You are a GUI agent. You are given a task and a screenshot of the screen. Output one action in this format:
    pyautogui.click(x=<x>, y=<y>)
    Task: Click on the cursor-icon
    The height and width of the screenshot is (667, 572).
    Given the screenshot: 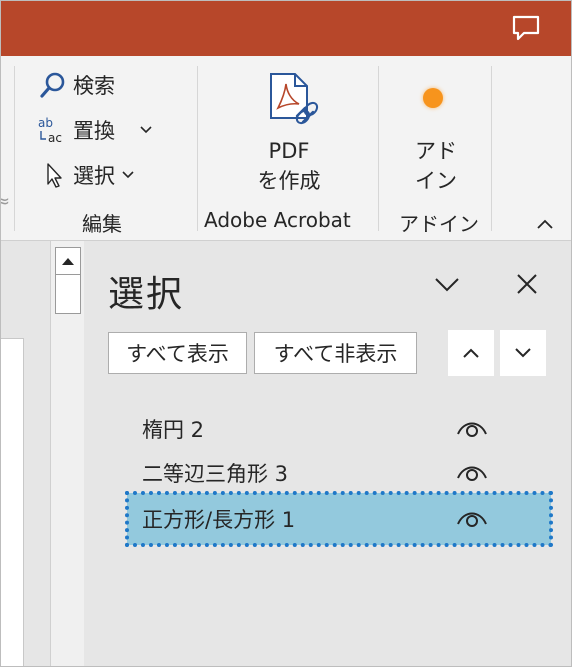 What is the action you would take?
    pyautogui.click(x=53, y=175)
    